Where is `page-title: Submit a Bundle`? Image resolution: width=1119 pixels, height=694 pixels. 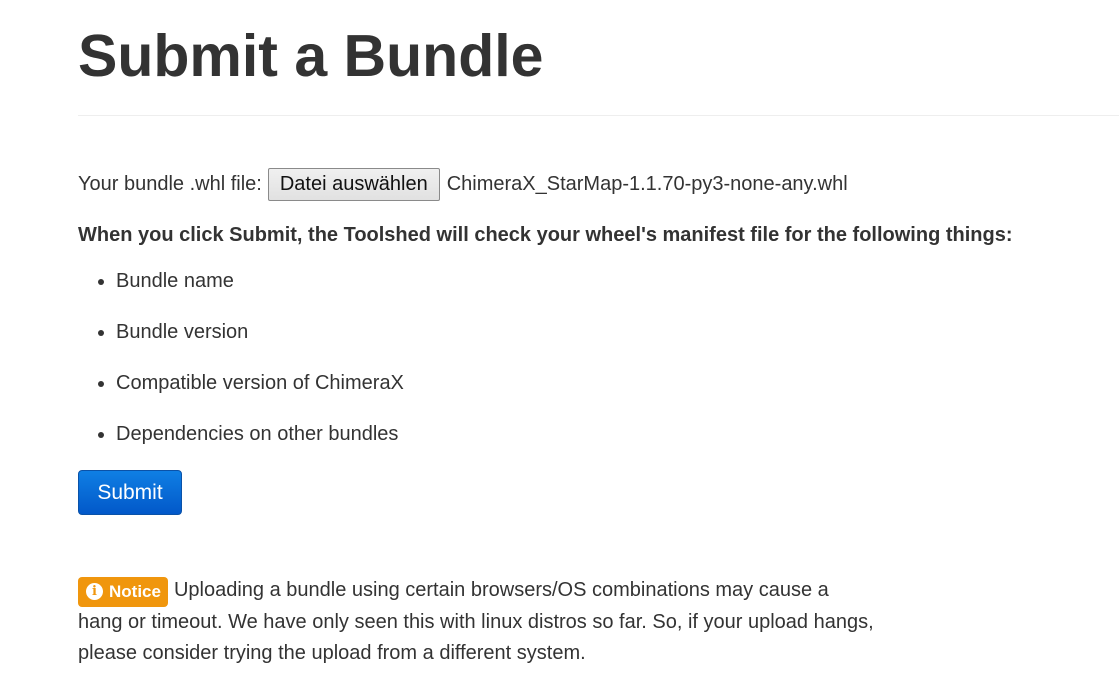 page-title: Submit a Bundle is located at coordinates (311, 56).